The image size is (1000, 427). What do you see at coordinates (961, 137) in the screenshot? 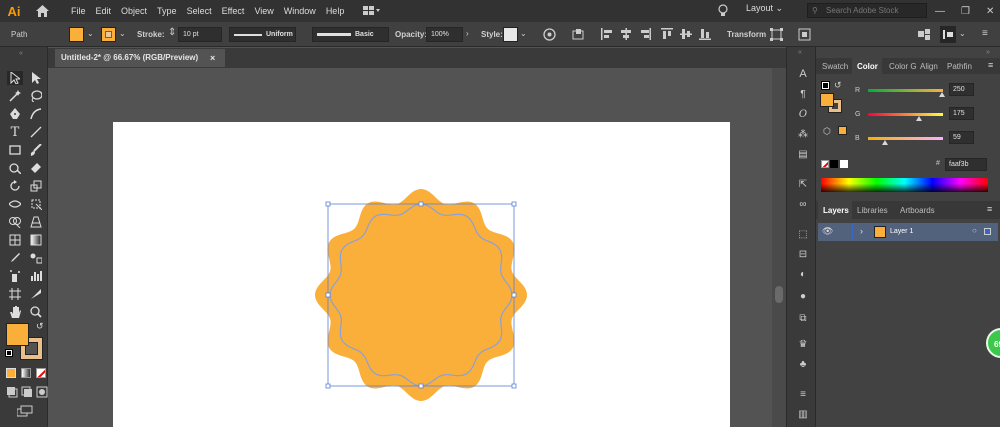
I see `b-value-field: 59` at bounding box center [961, 137].